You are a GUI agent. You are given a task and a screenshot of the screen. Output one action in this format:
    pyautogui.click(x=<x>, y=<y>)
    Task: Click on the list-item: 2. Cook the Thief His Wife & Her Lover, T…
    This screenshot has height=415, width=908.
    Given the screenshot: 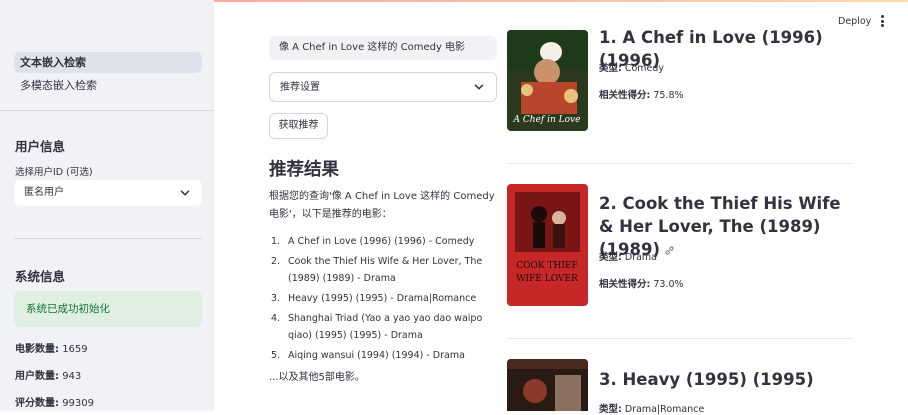 What is the action you would take?
    pyautogui.click(x=377, y=270)
    